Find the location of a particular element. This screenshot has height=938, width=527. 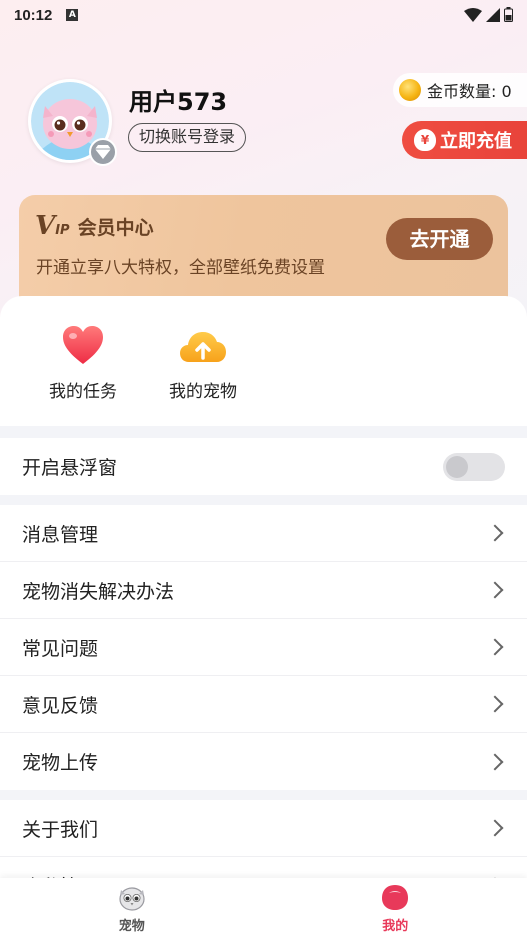

battery-icon is located at coordinates (508, 14).